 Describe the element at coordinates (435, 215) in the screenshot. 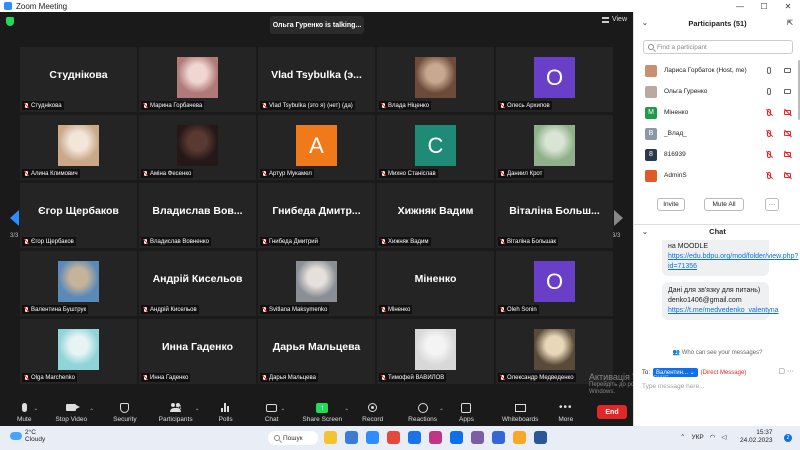

I see `video-tile: Хижняк Вадим Хижняк Вадим` at that location.